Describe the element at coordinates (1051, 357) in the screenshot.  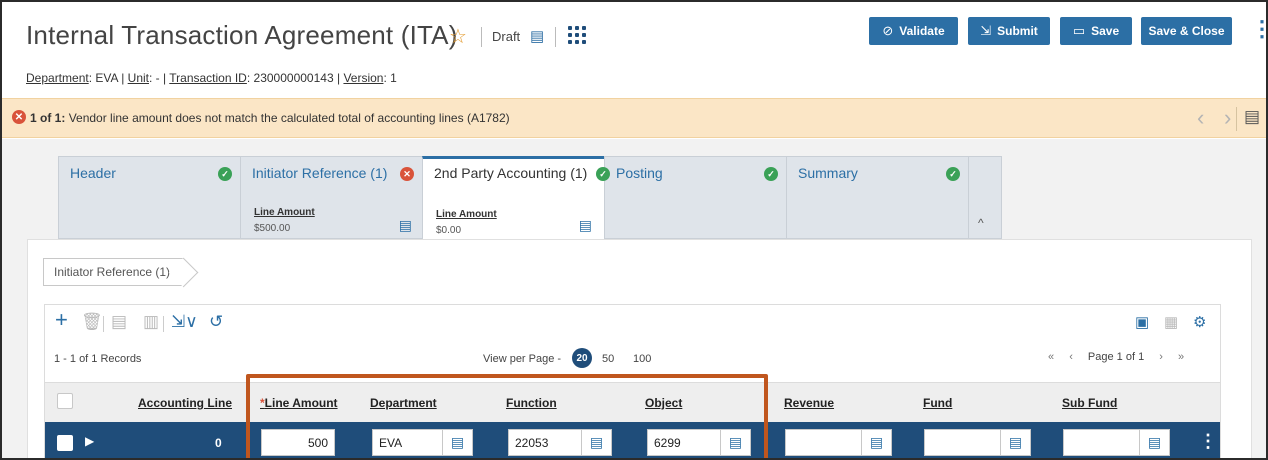
I see `first-page-icon: «` at that location.